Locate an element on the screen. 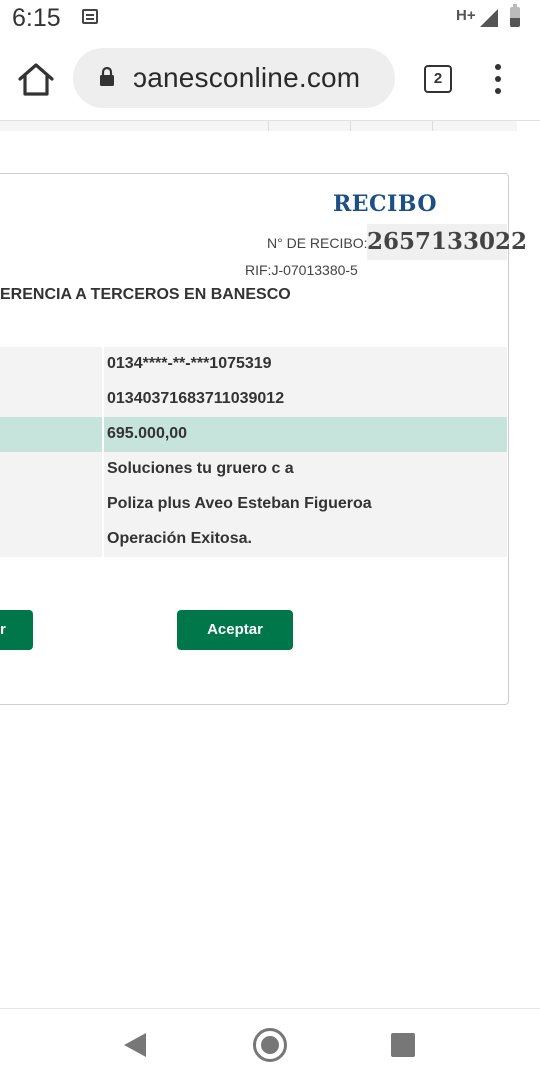 Image resolution: width=540 pixels, height=1081 pixels. network-type: H+ is located at coordinates (466, 15).